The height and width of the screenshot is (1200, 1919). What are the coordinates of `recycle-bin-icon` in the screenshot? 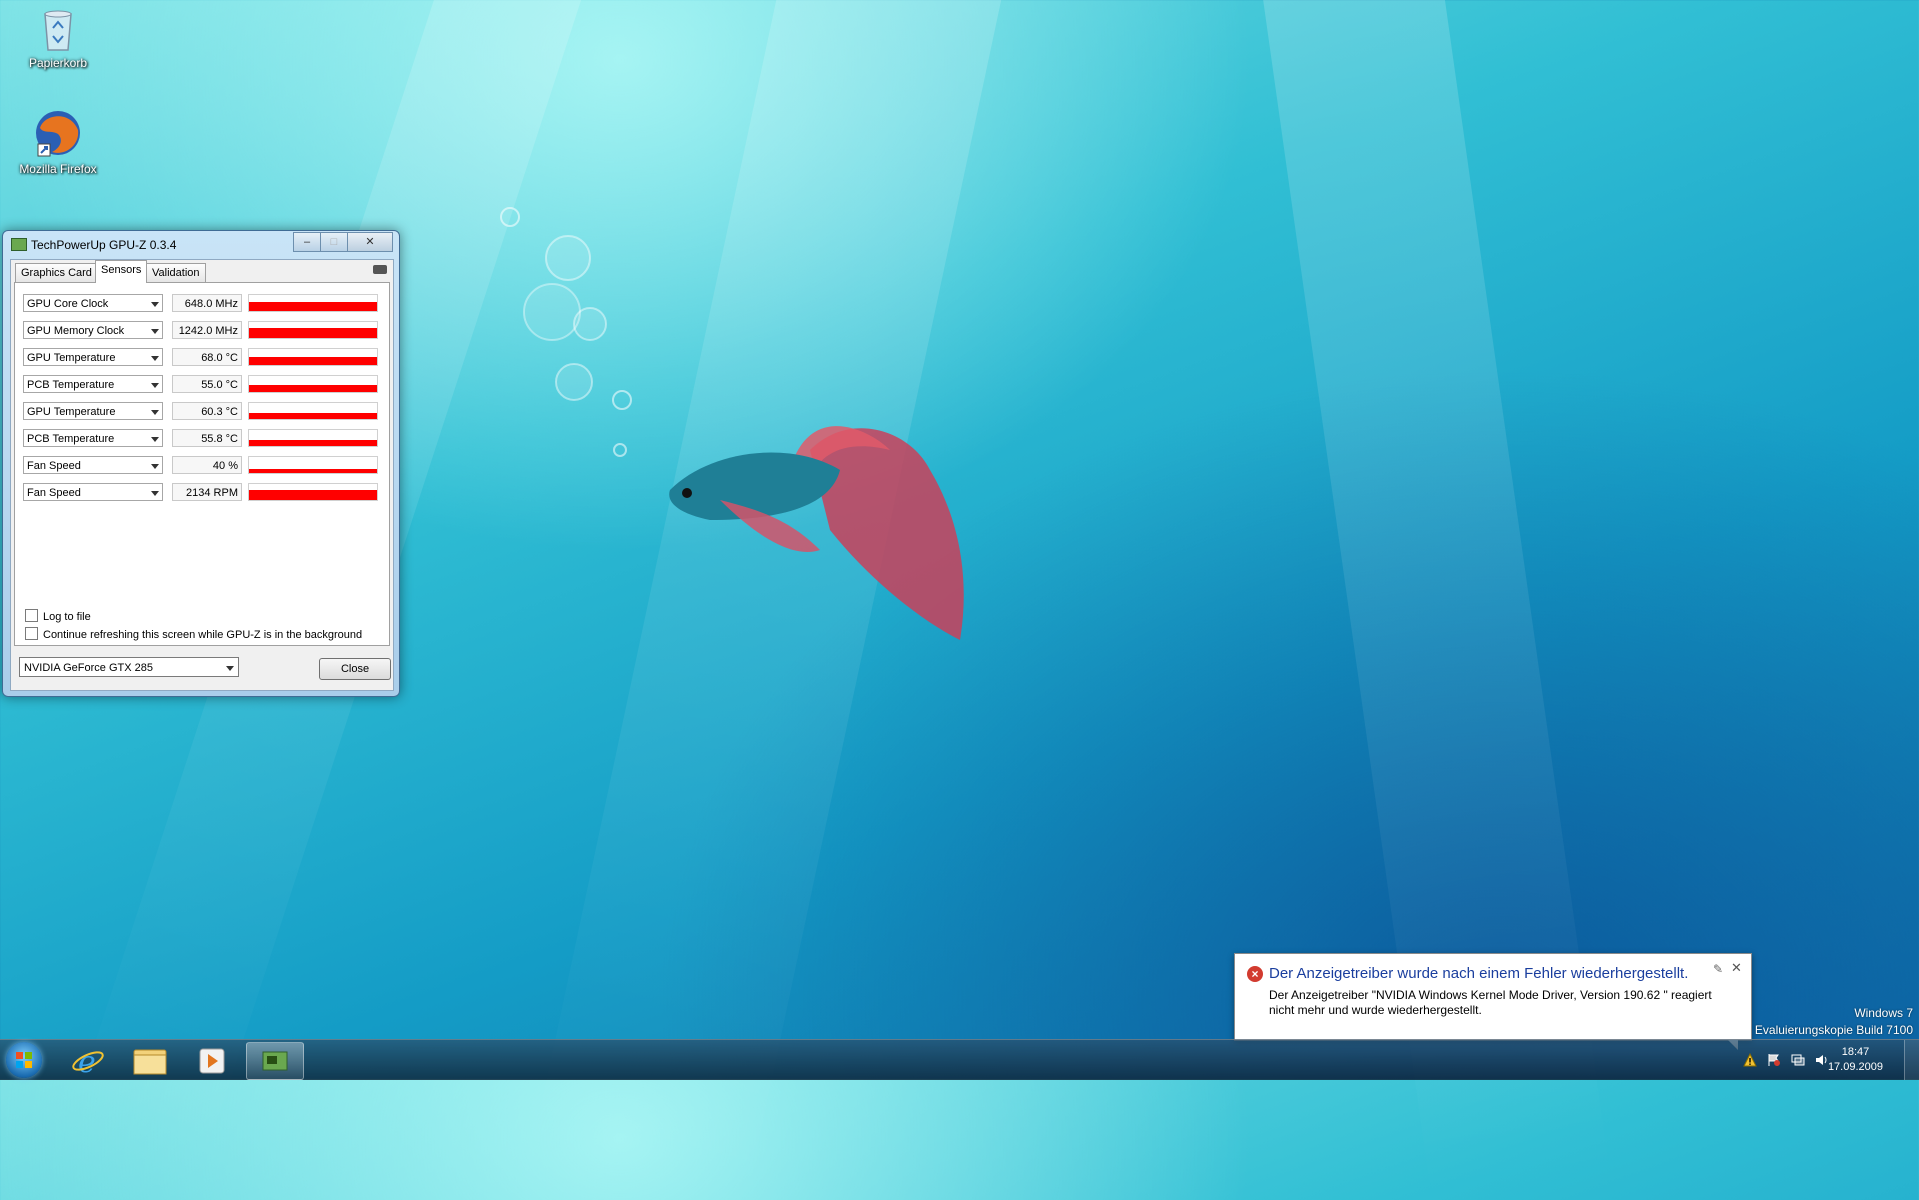 It's located at (58, 29).